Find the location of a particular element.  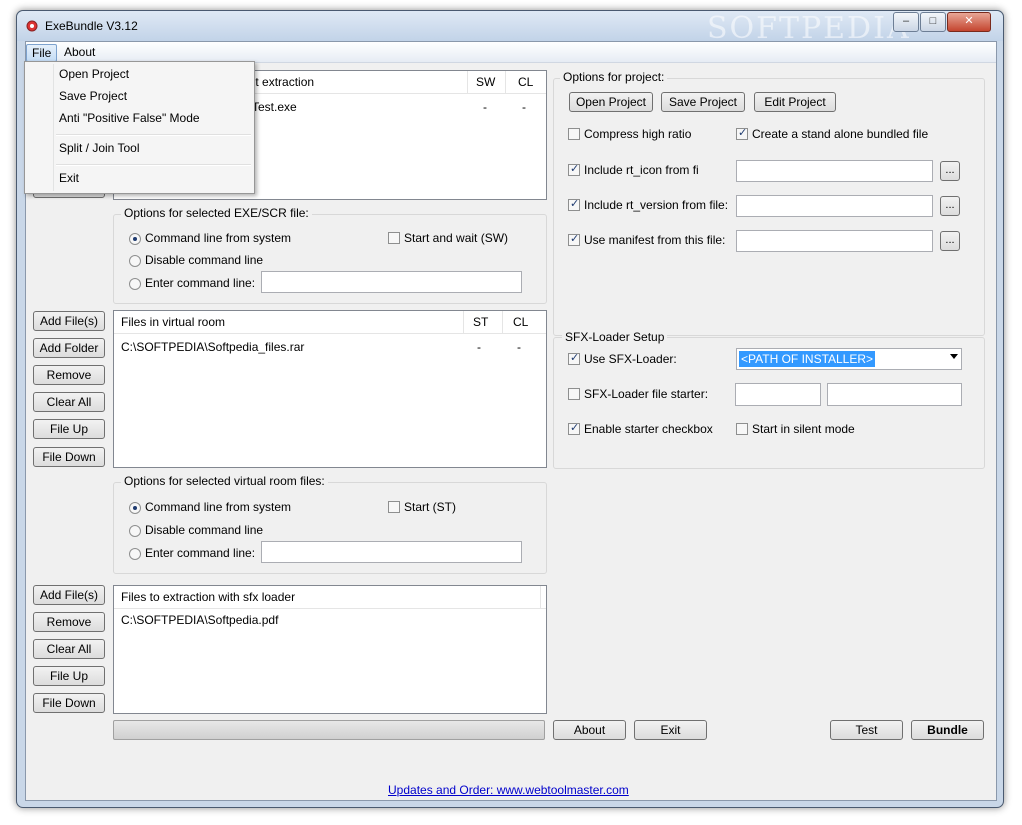

menu-open-project: Open Project is located at coordinates (94, 74).